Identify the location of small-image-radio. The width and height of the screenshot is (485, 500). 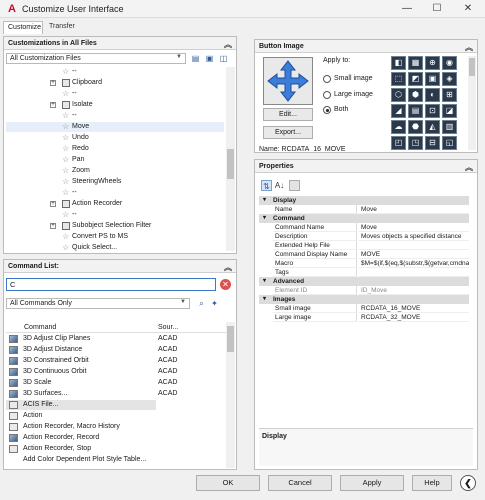
(327, 79).